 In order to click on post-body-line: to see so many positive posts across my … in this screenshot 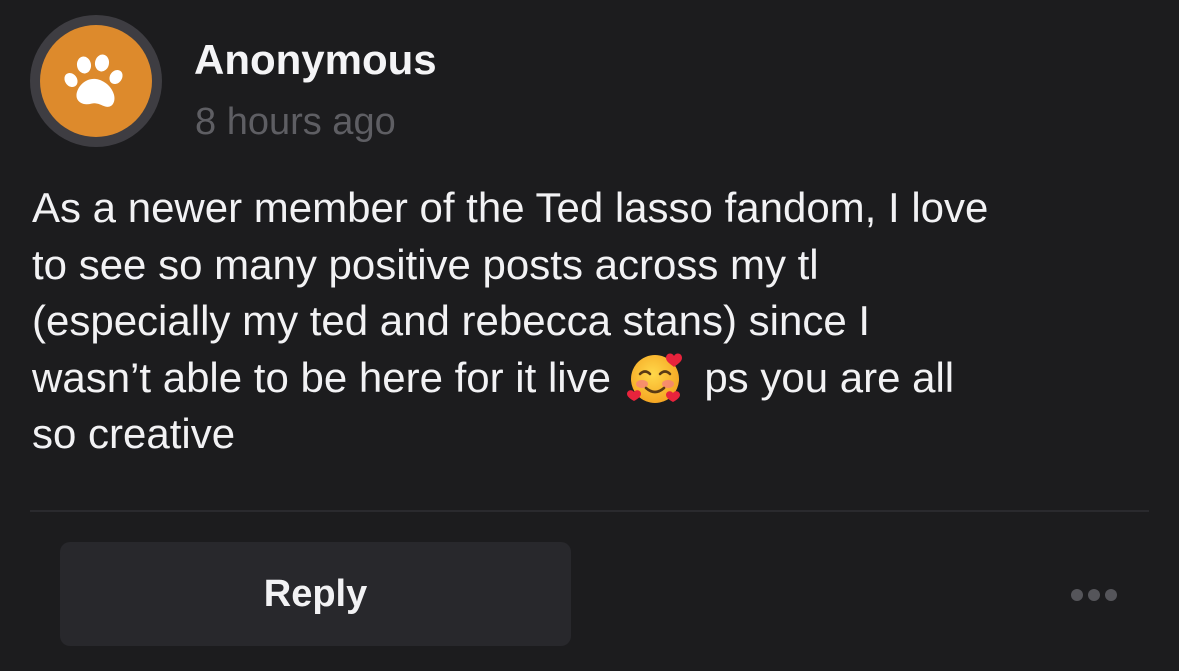, I will do `click(425, 264)`.